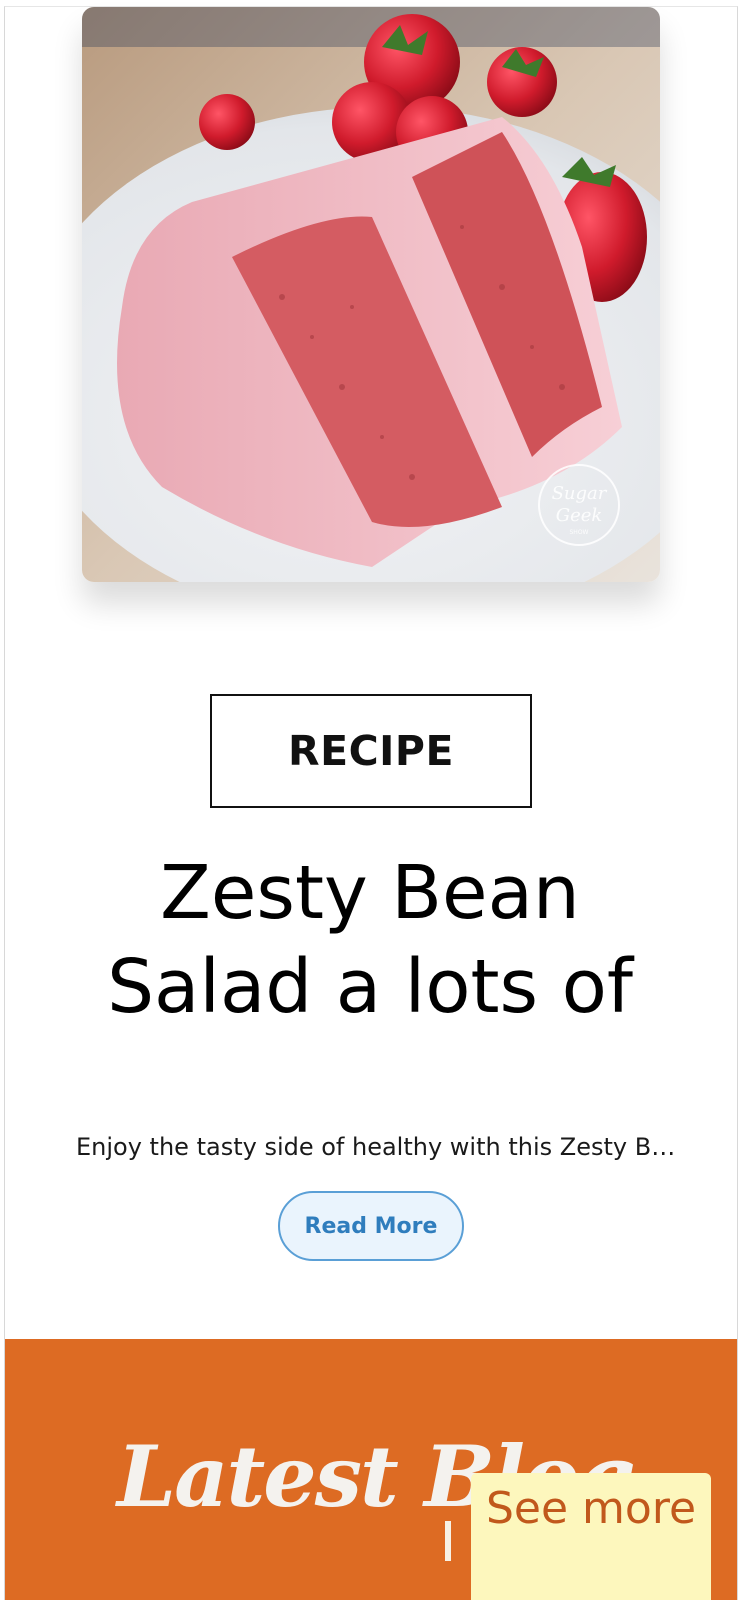 This screenshot has height=1600, width=744. What do you see at coordinates (579, 515) in the screenshot?
I see `svg-text: Geek` at bounding box center [579, 515].